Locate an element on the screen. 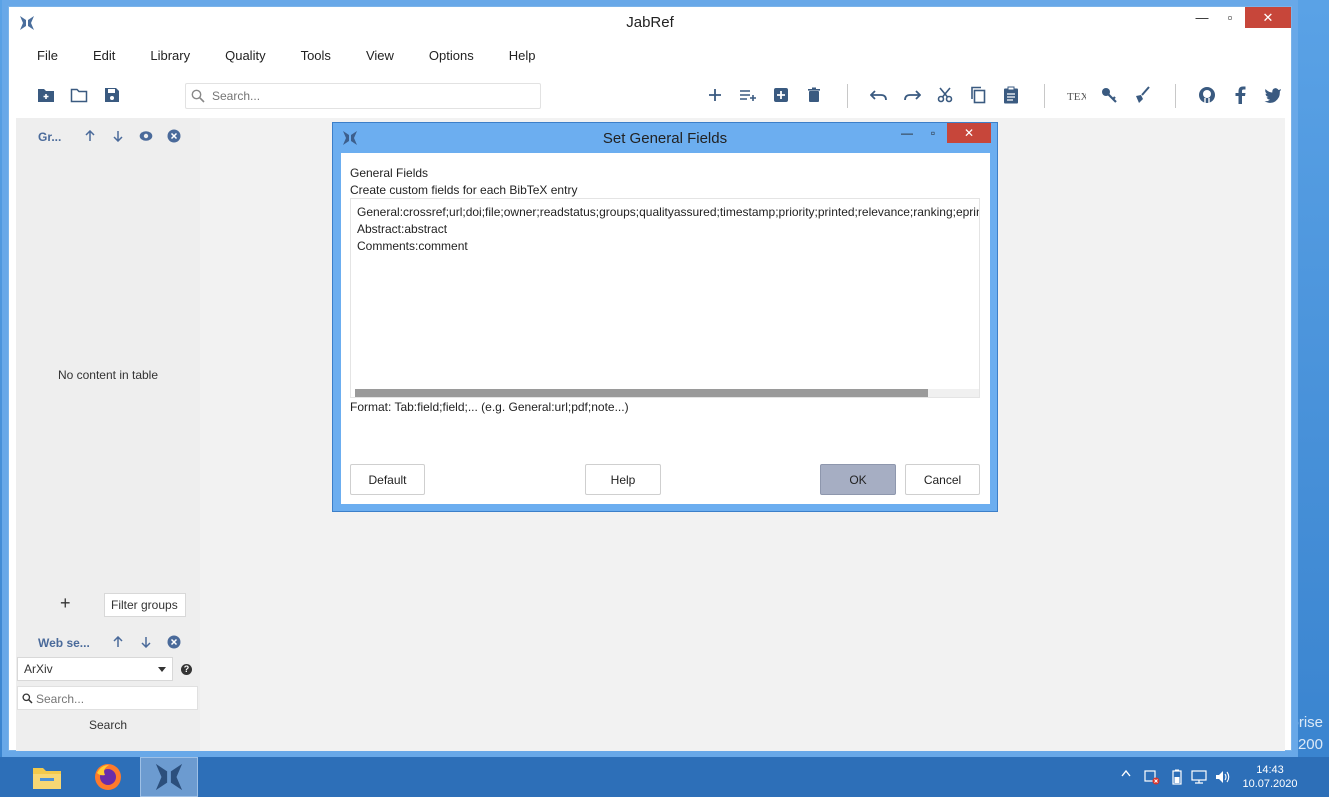  menu-tools: Tools is located at coordinates (313, 56).